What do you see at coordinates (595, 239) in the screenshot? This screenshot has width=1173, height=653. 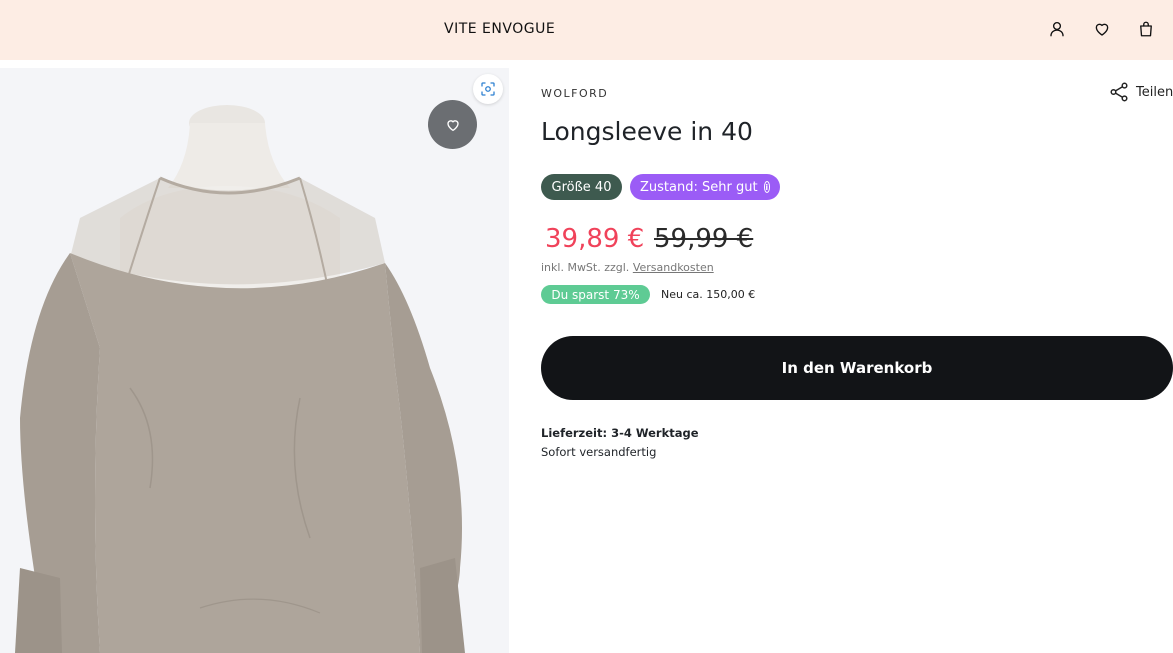 I see `current-price: 39,89 €` at bounding box center [595, 239].